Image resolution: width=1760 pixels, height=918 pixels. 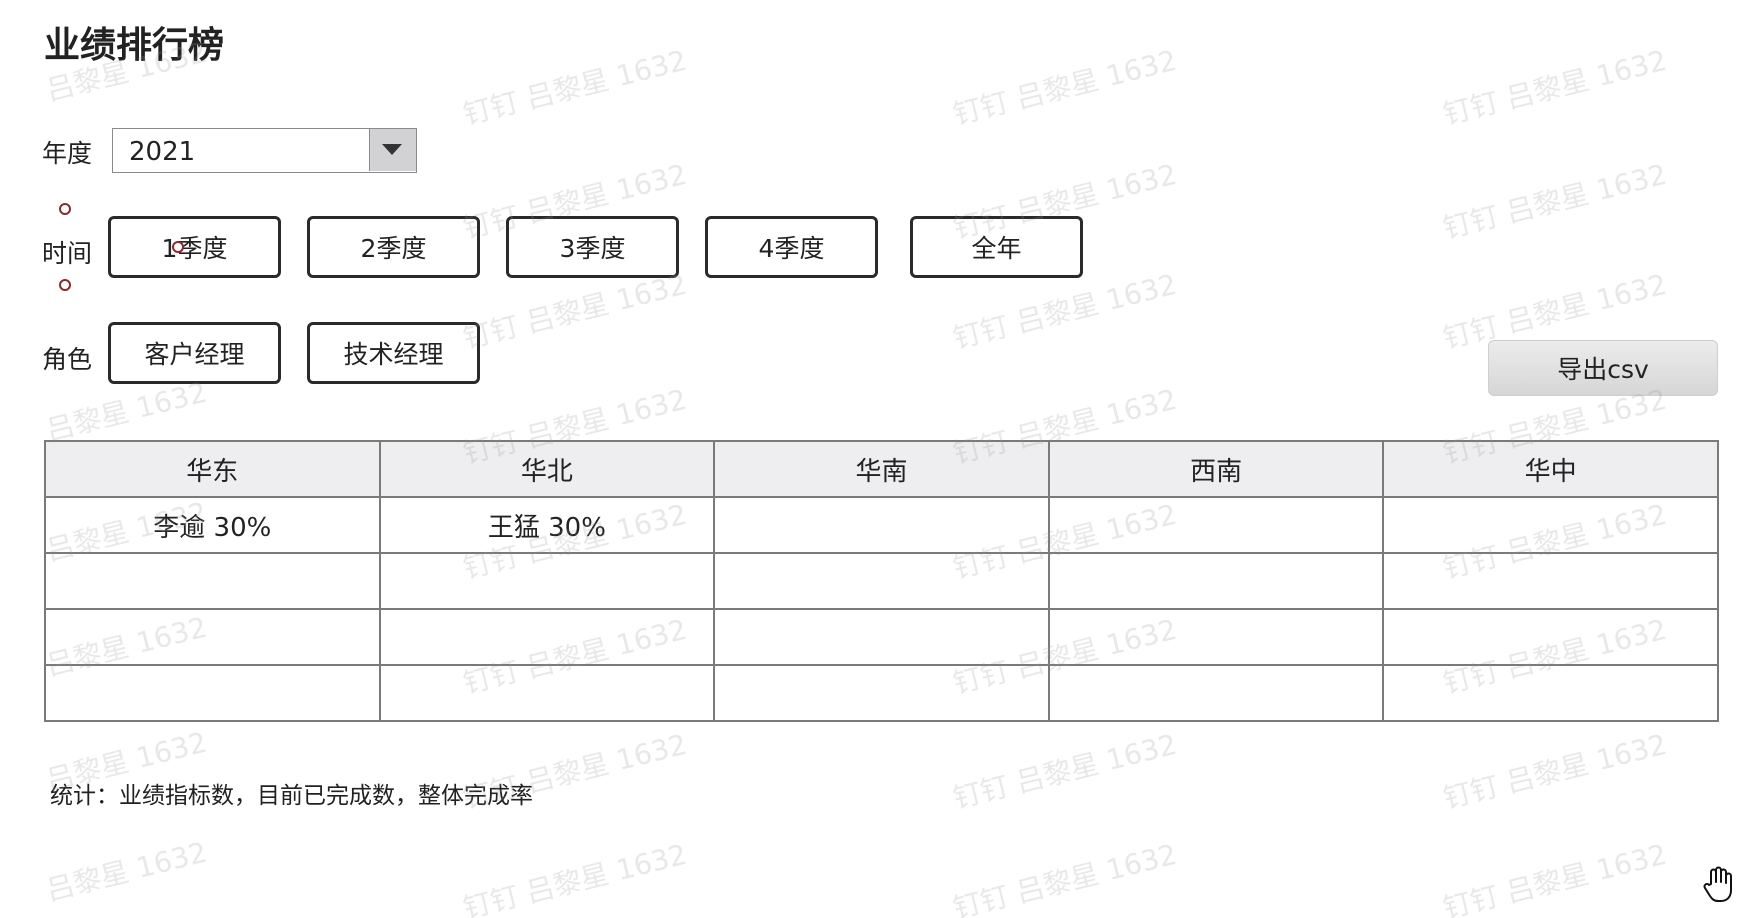 What do you see at coordinates (194, 247) in the screenshot?
I see `time-option-q1-button: 1季度` at bounding box center [194, 247].